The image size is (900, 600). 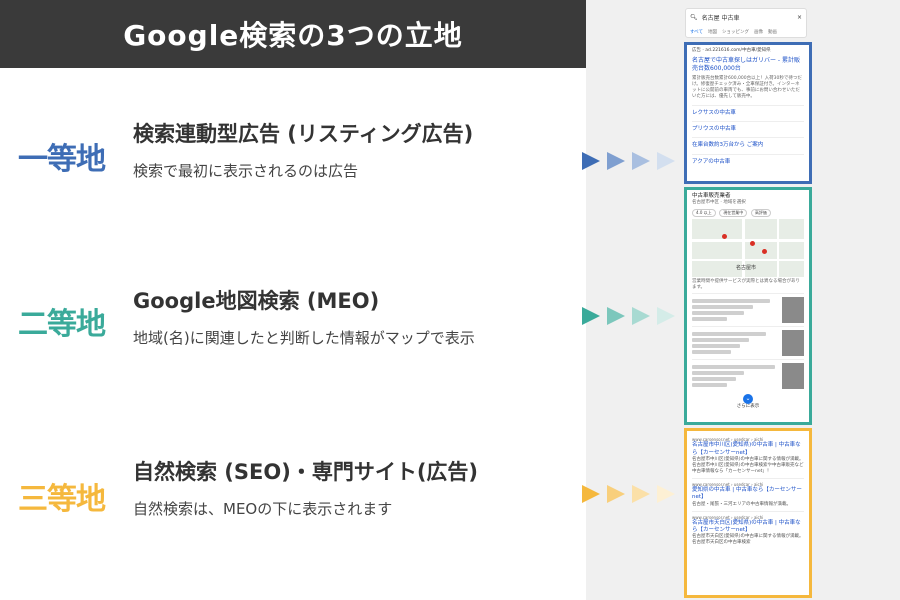 What do you see at coordinates (630, 316) in the screenshot?
I see `tier-2-arrows` at bounding box center [630, 316].